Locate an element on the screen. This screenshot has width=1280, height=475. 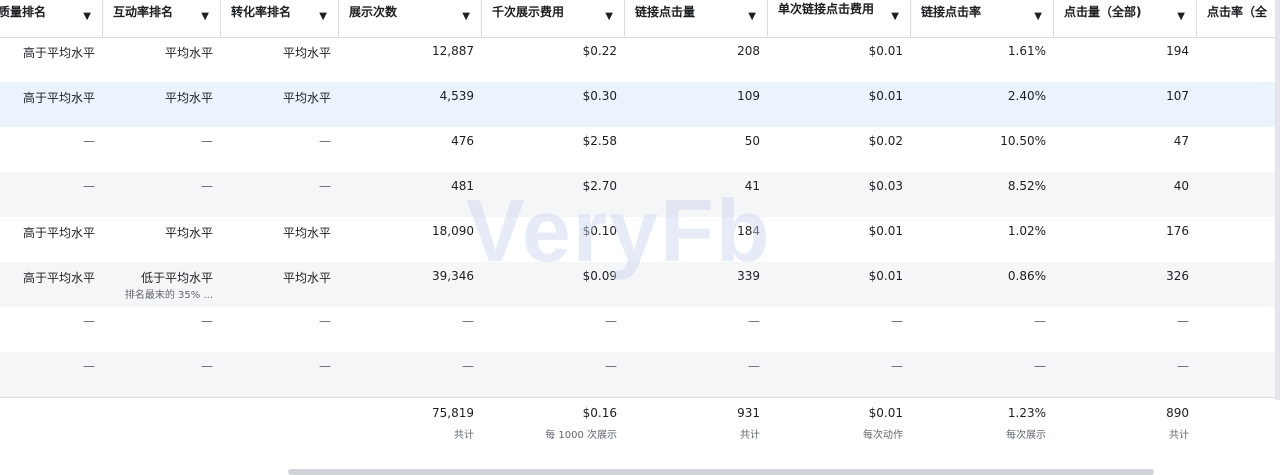
table-row: — — — 481 $2.70 41 $0.03 8.52% 40 is located at coordinates (640, 194).